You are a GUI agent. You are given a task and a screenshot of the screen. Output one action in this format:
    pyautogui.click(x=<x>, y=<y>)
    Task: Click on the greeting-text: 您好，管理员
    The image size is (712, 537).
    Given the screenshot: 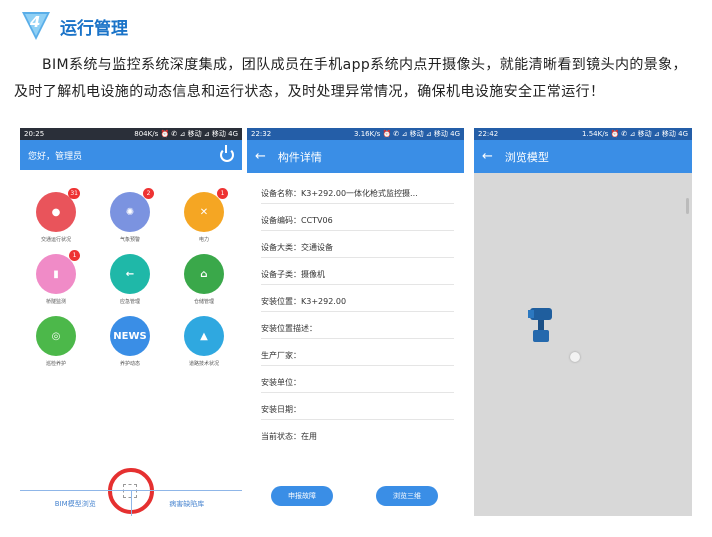 What is the action you would take?
    pyautogui.click(x=55, y=156)
    